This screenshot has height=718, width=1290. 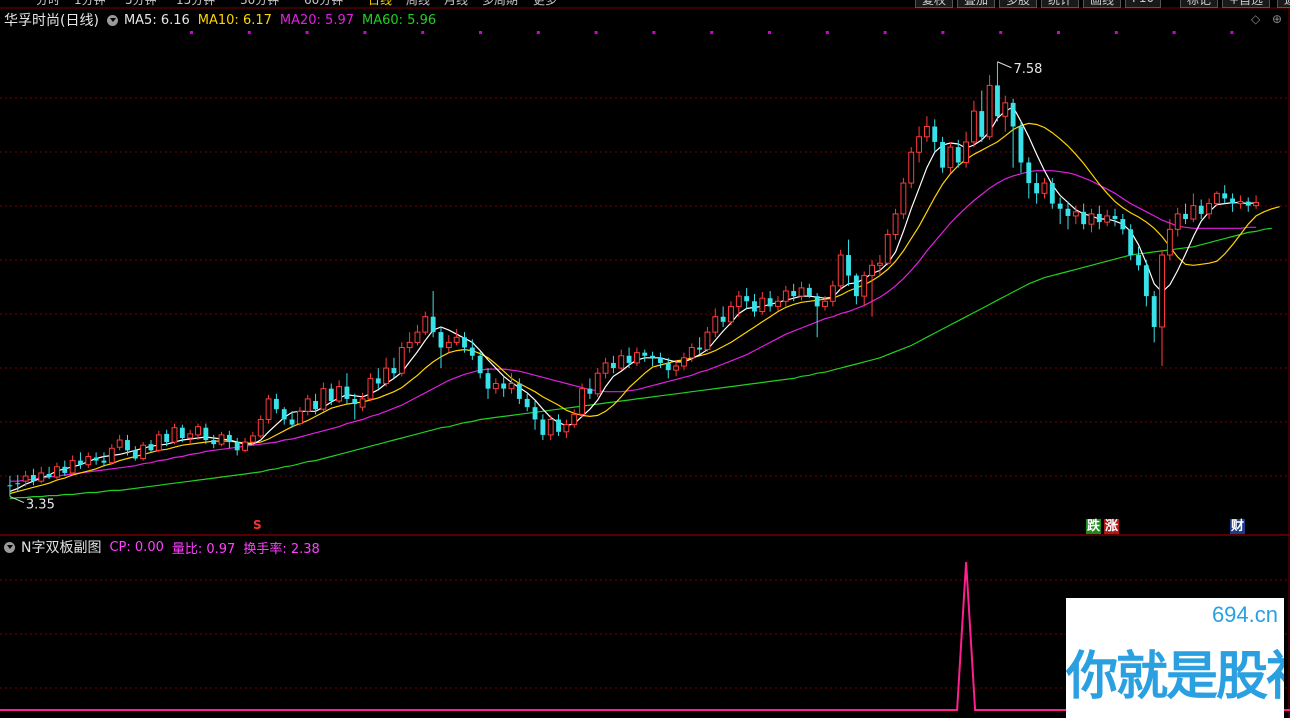 I want to click on toolbar-button-4: 画线, so click(x=1102, y=4).